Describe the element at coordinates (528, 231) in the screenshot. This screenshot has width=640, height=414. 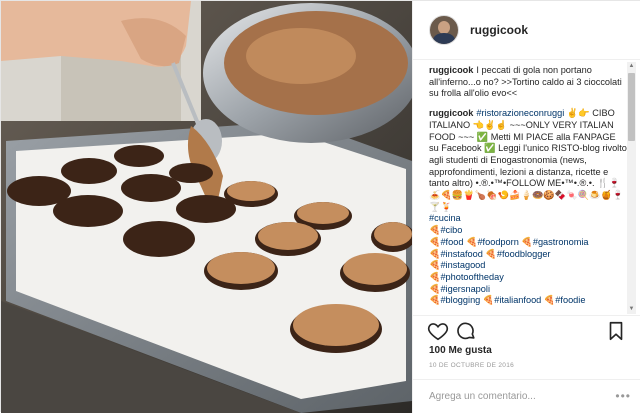
I see `hashtag-link: 🍕#cibo` at that location.